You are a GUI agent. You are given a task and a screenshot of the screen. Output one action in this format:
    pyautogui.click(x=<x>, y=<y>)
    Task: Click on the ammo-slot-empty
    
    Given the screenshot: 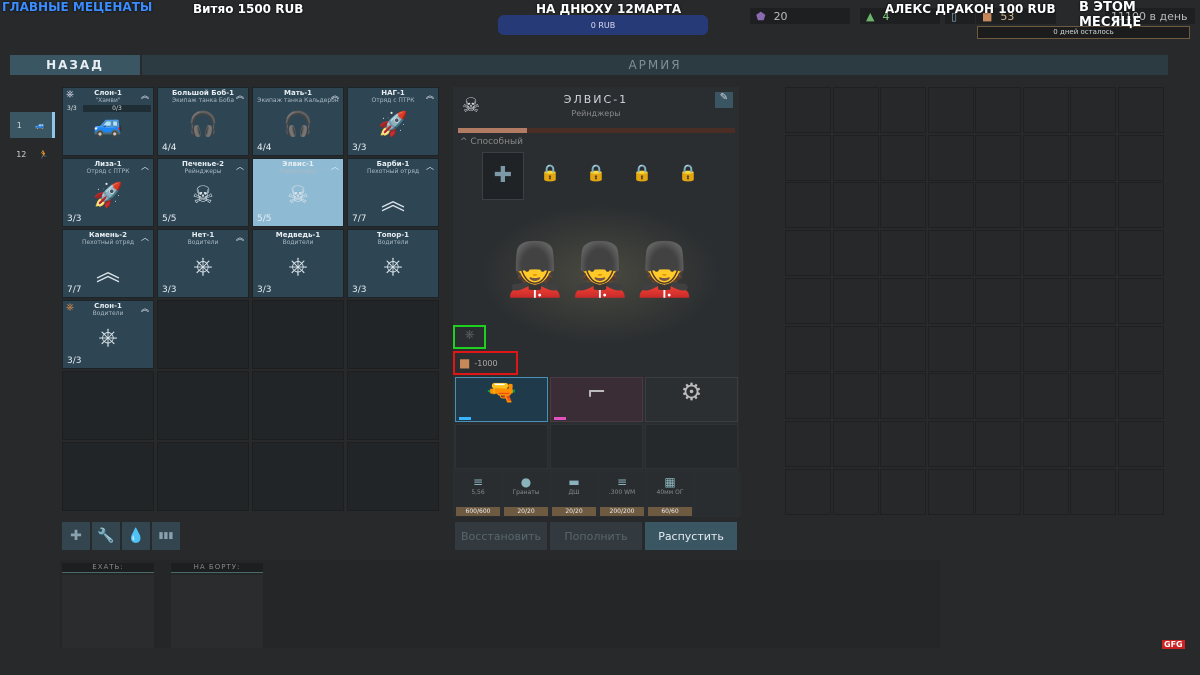 What is the action you would take?
    pyautogui.click(x=718, y=494)
    